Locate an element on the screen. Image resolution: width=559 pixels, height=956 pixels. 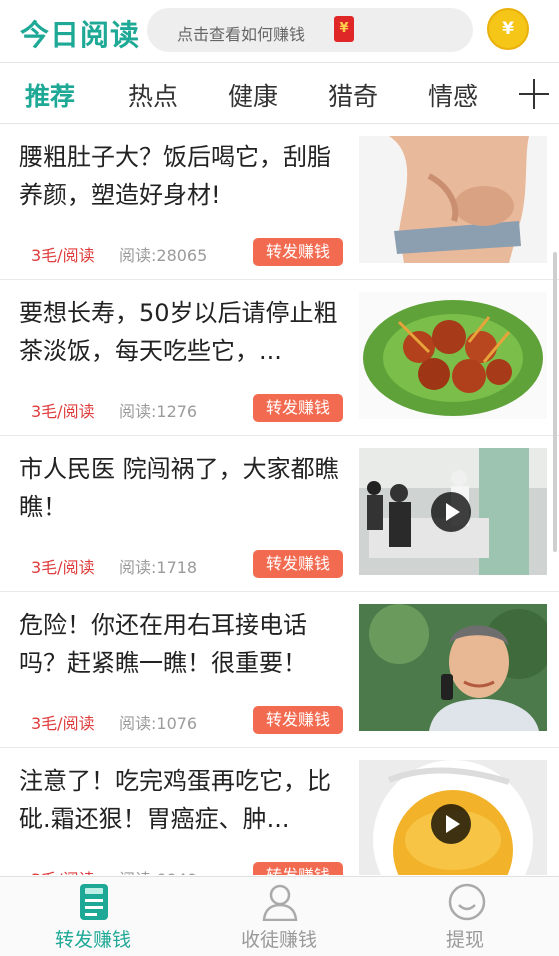
nav-recruit-earn: 收徒赚钱 is located at coordinates (279, 916).